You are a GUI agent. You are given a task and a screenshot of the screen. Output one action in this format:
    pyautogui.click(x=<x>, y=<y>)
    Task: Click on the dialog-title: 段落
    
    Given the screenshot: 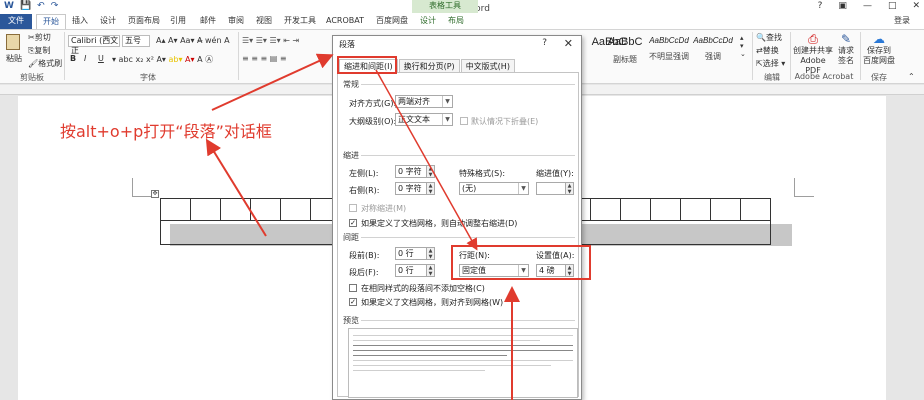 What is the action you would take?
    pyautogui.click(x=347, y=44)
    